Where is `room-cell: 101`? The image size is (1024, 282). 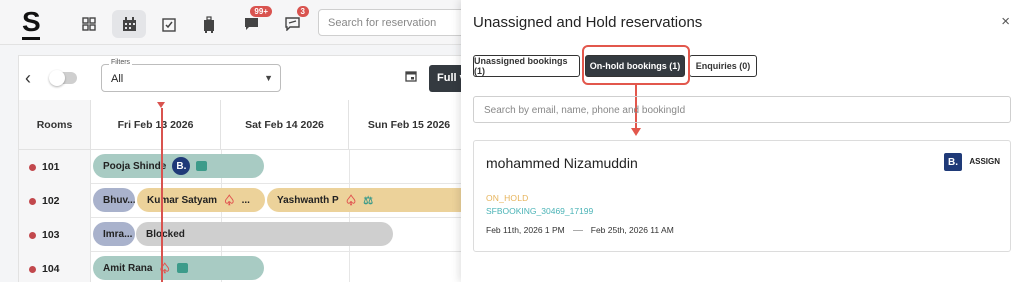 room-cell: 101 is located at coordinates (55, 167).